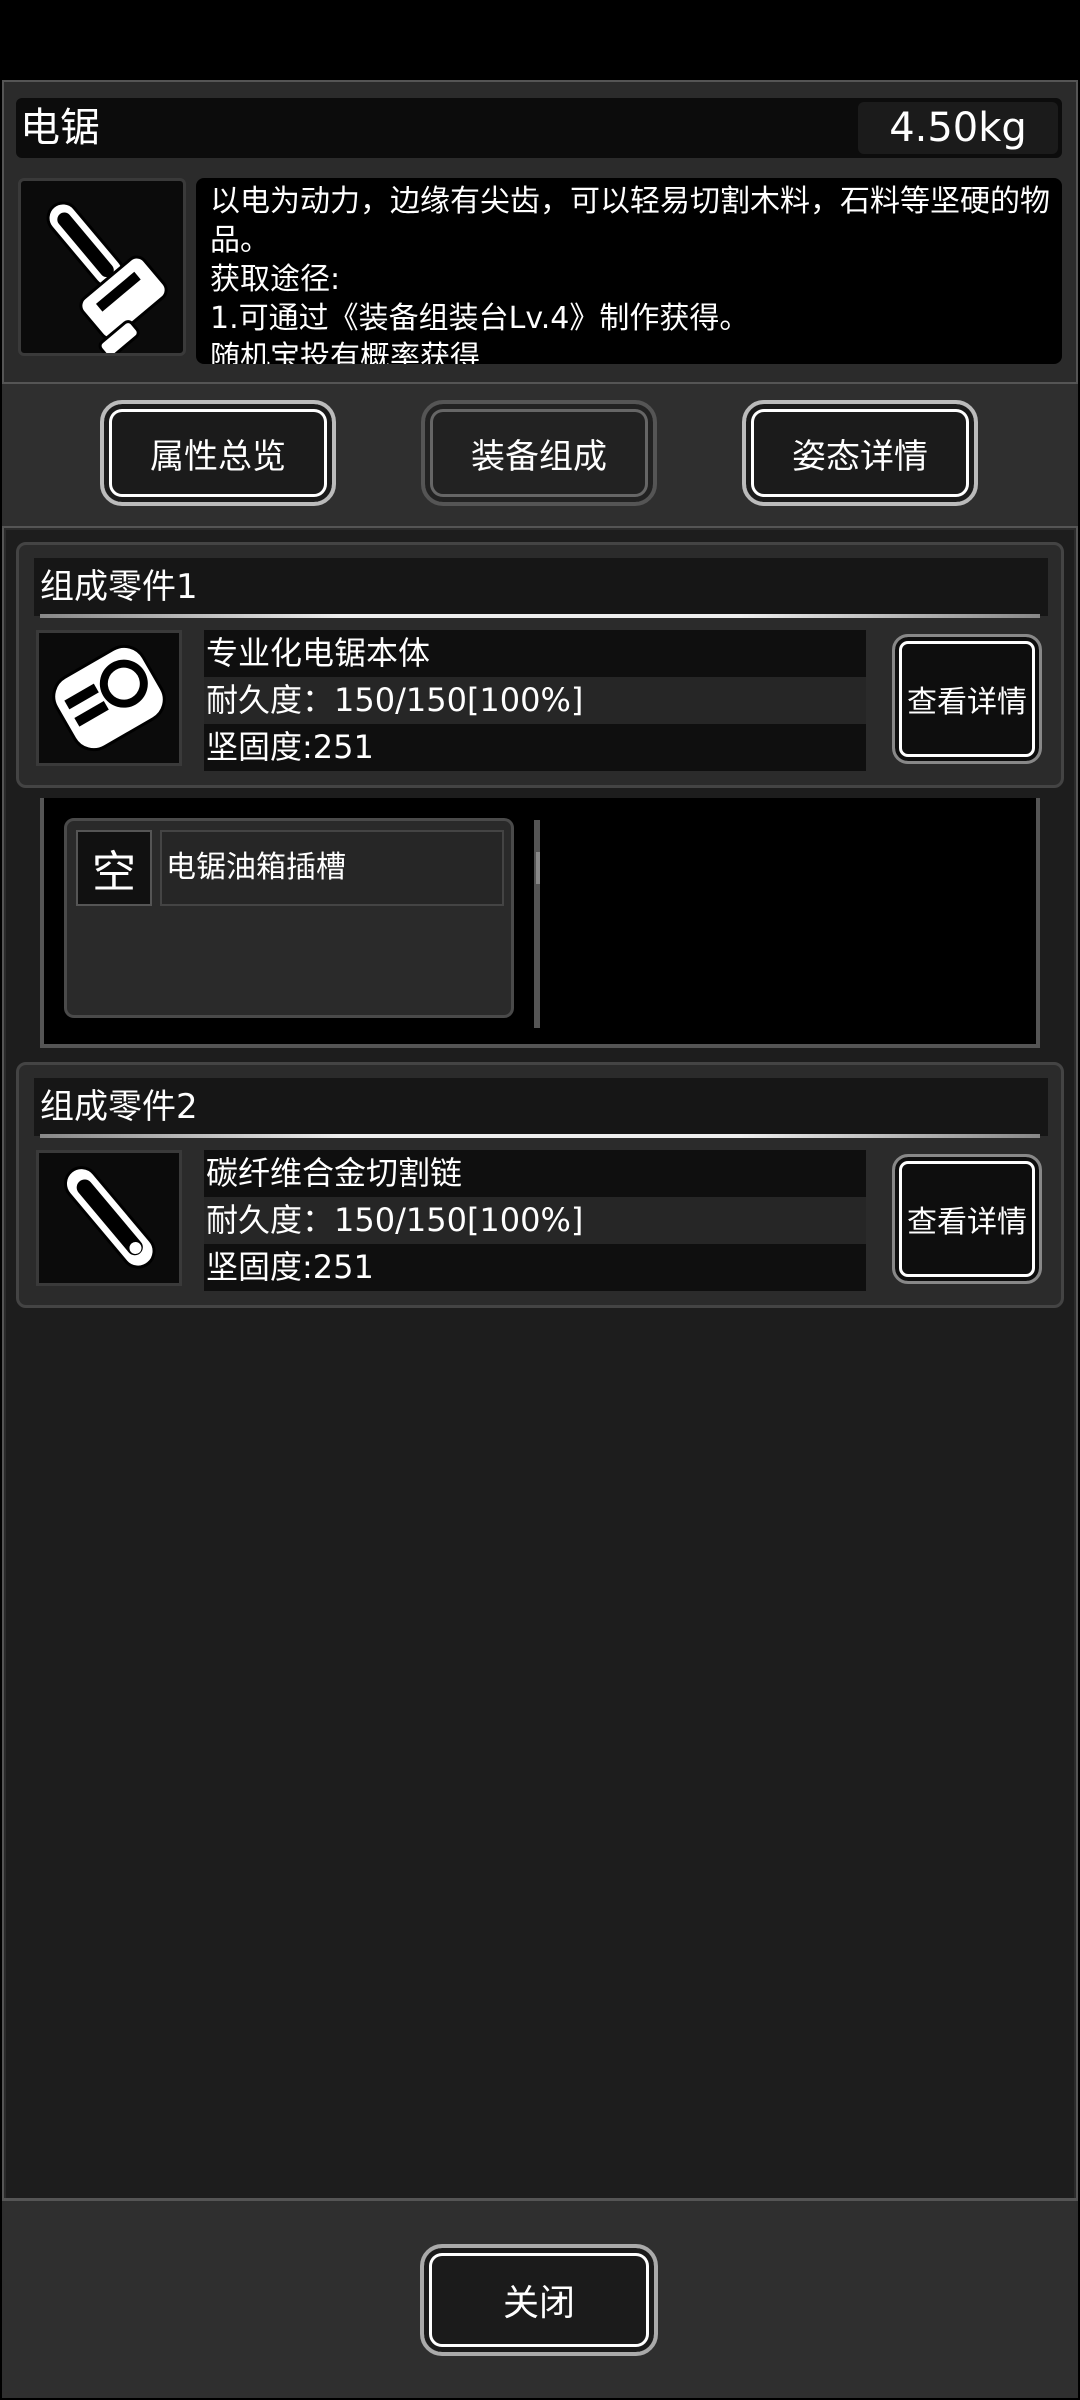 Image resolution: width=1080 pixels, height=2400 pixels. Describe the element at coordinates (345, 352) in the screenshot. I see `description-line: 随机宝投有概率获得` at that location.